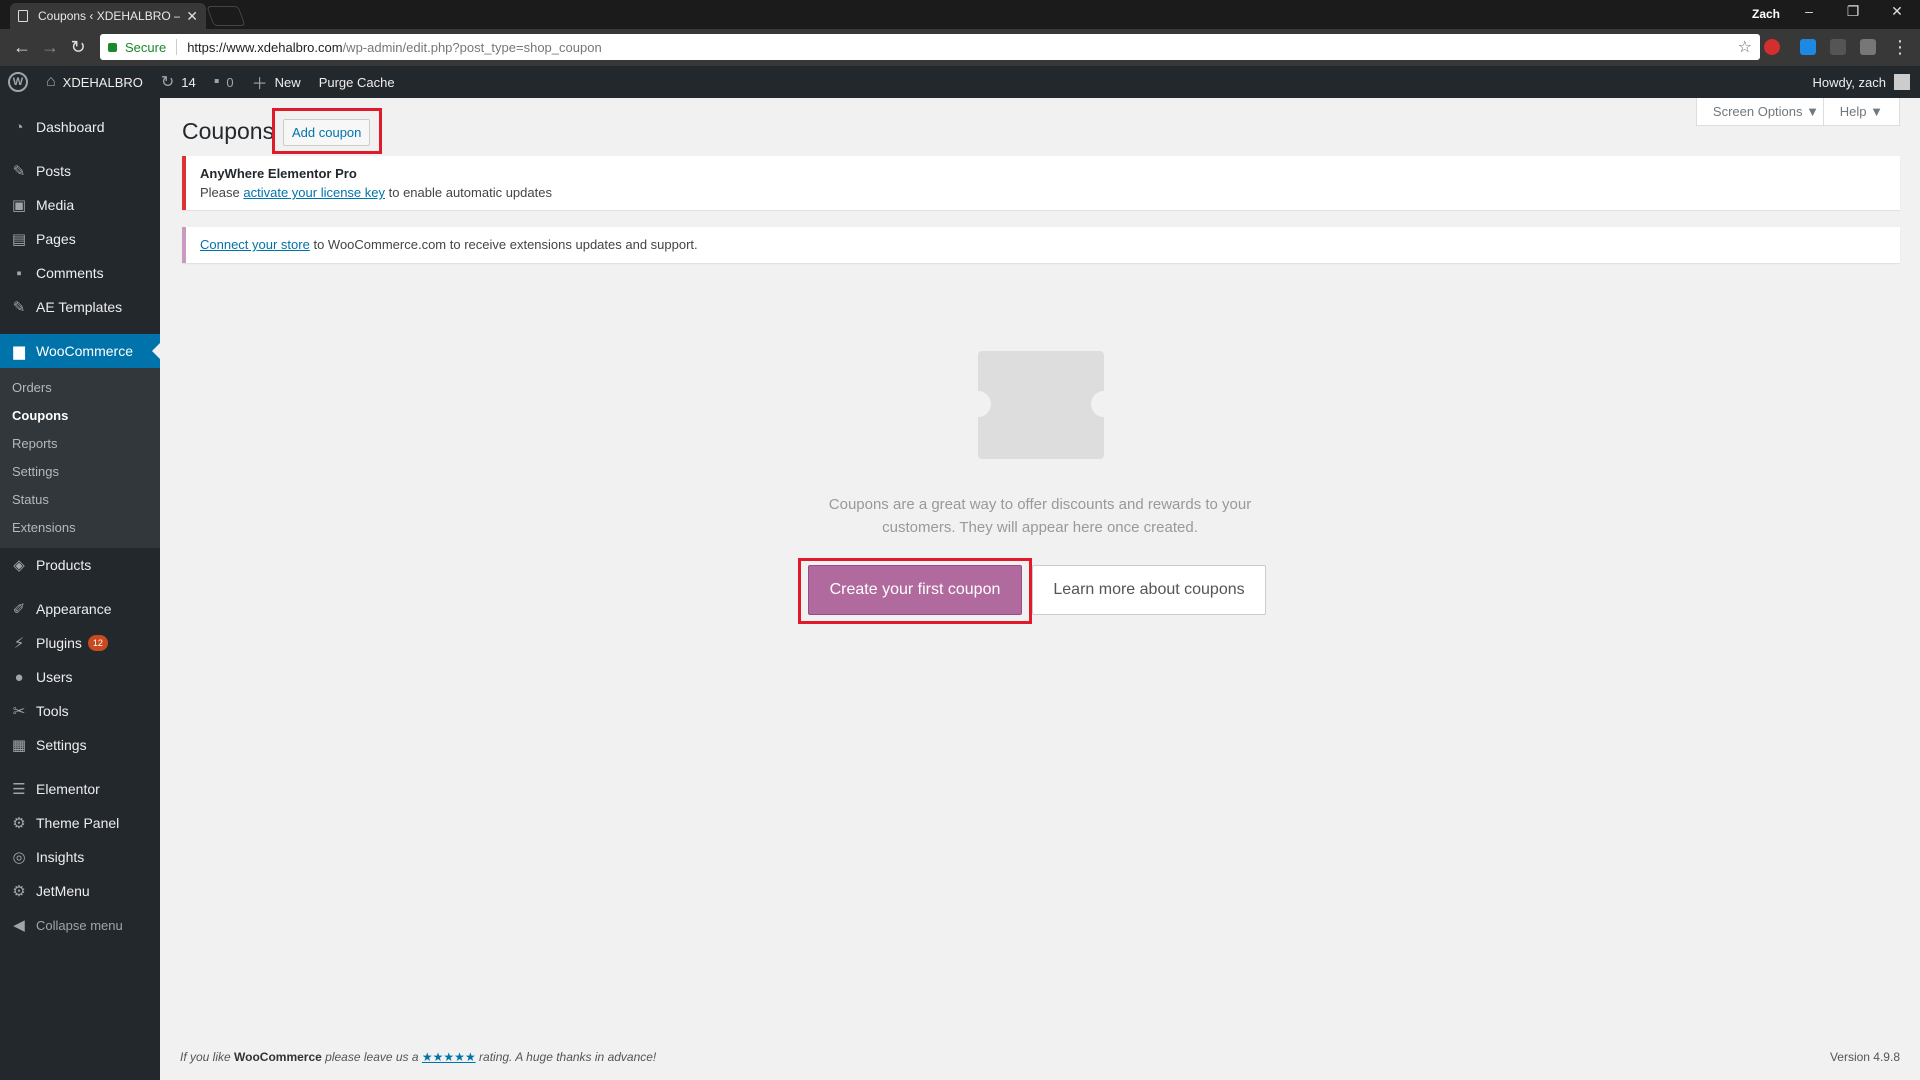 The width and height of the screenshot is (1920, 1080). Describe the element at coordinates (1902, 82) in the screenshot. I see `avatar` at that location.